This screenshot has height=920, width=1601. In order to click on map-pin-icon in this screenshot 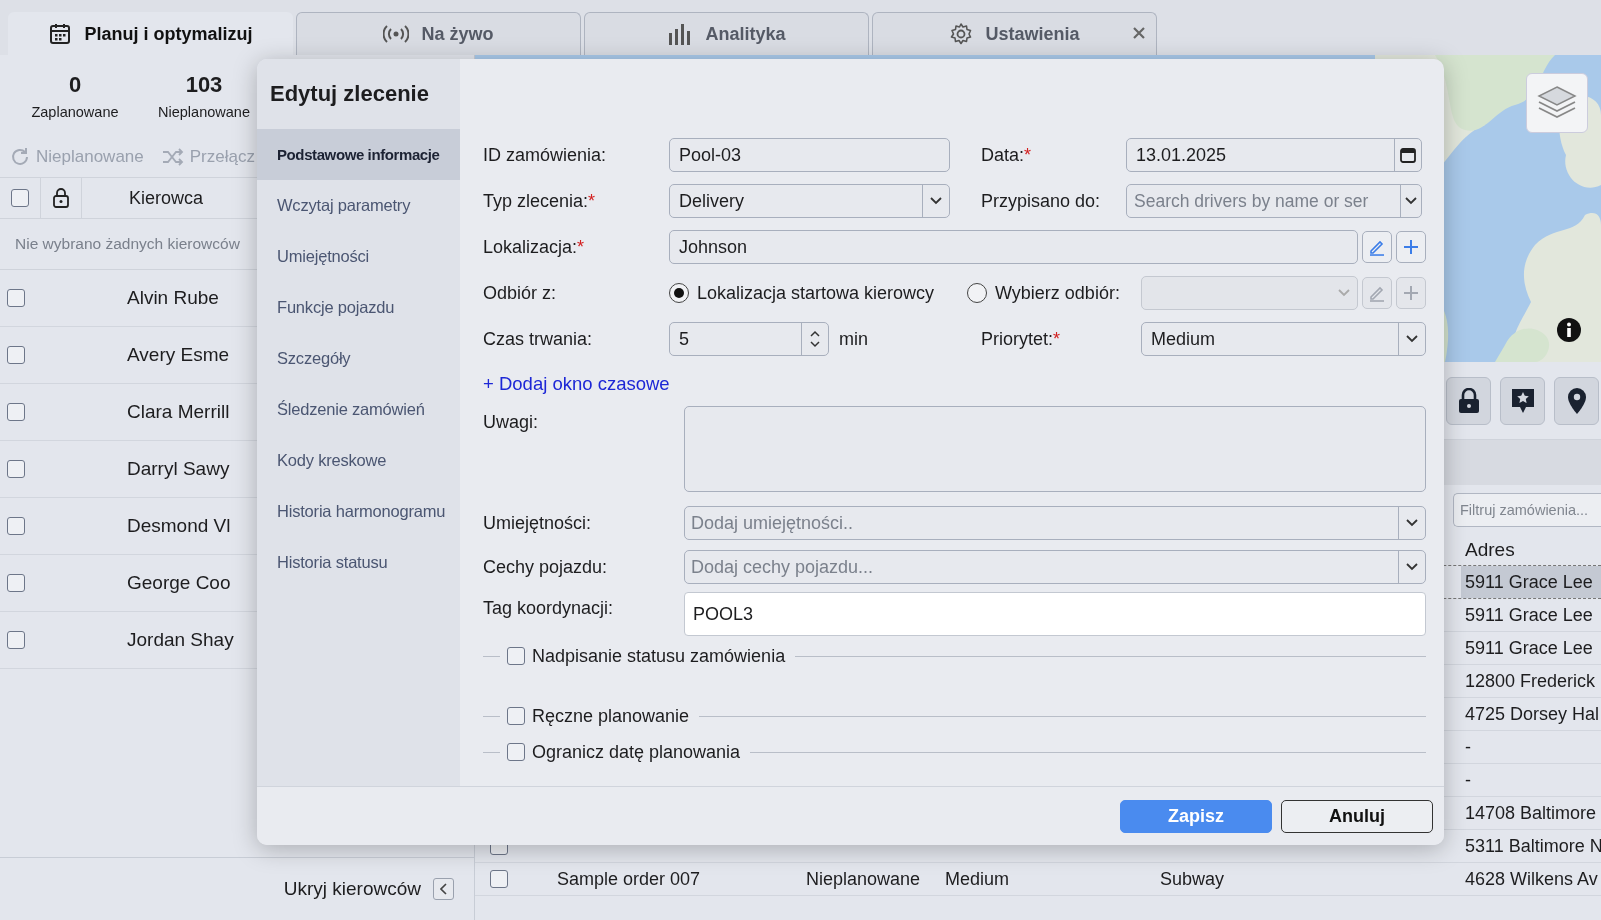, I will do `click(1576, 400)`.